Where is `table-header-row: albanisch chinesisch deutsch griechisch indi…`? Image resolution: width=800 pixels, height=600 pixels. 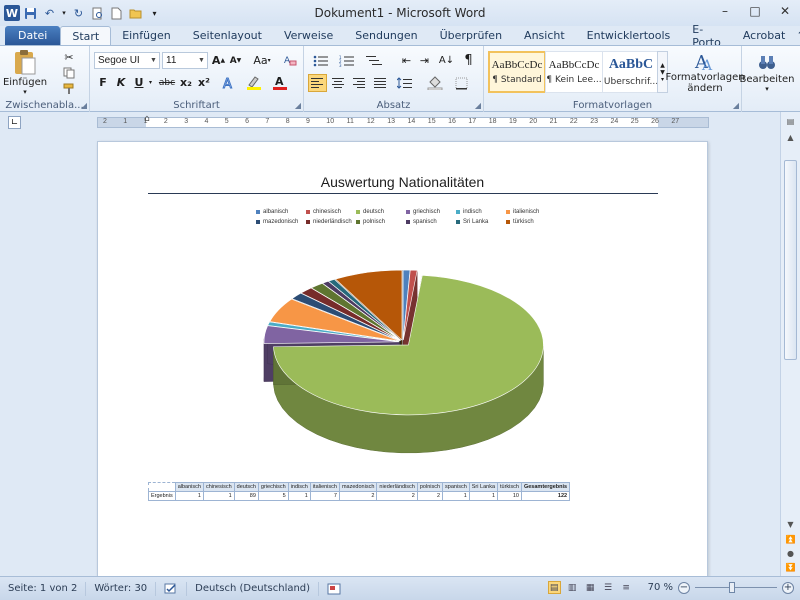 table-header-row: albanisch chinesisch deutsch griechisch indi… is located at coordinates (359, 487).